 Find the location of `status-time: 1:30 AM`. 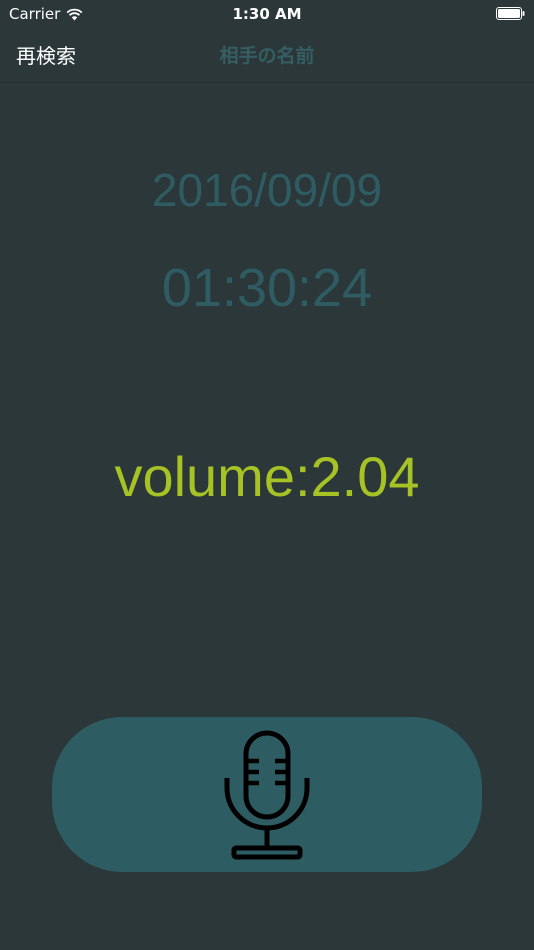

status-time: 1:30 AM is located at coordinates (267, 14).